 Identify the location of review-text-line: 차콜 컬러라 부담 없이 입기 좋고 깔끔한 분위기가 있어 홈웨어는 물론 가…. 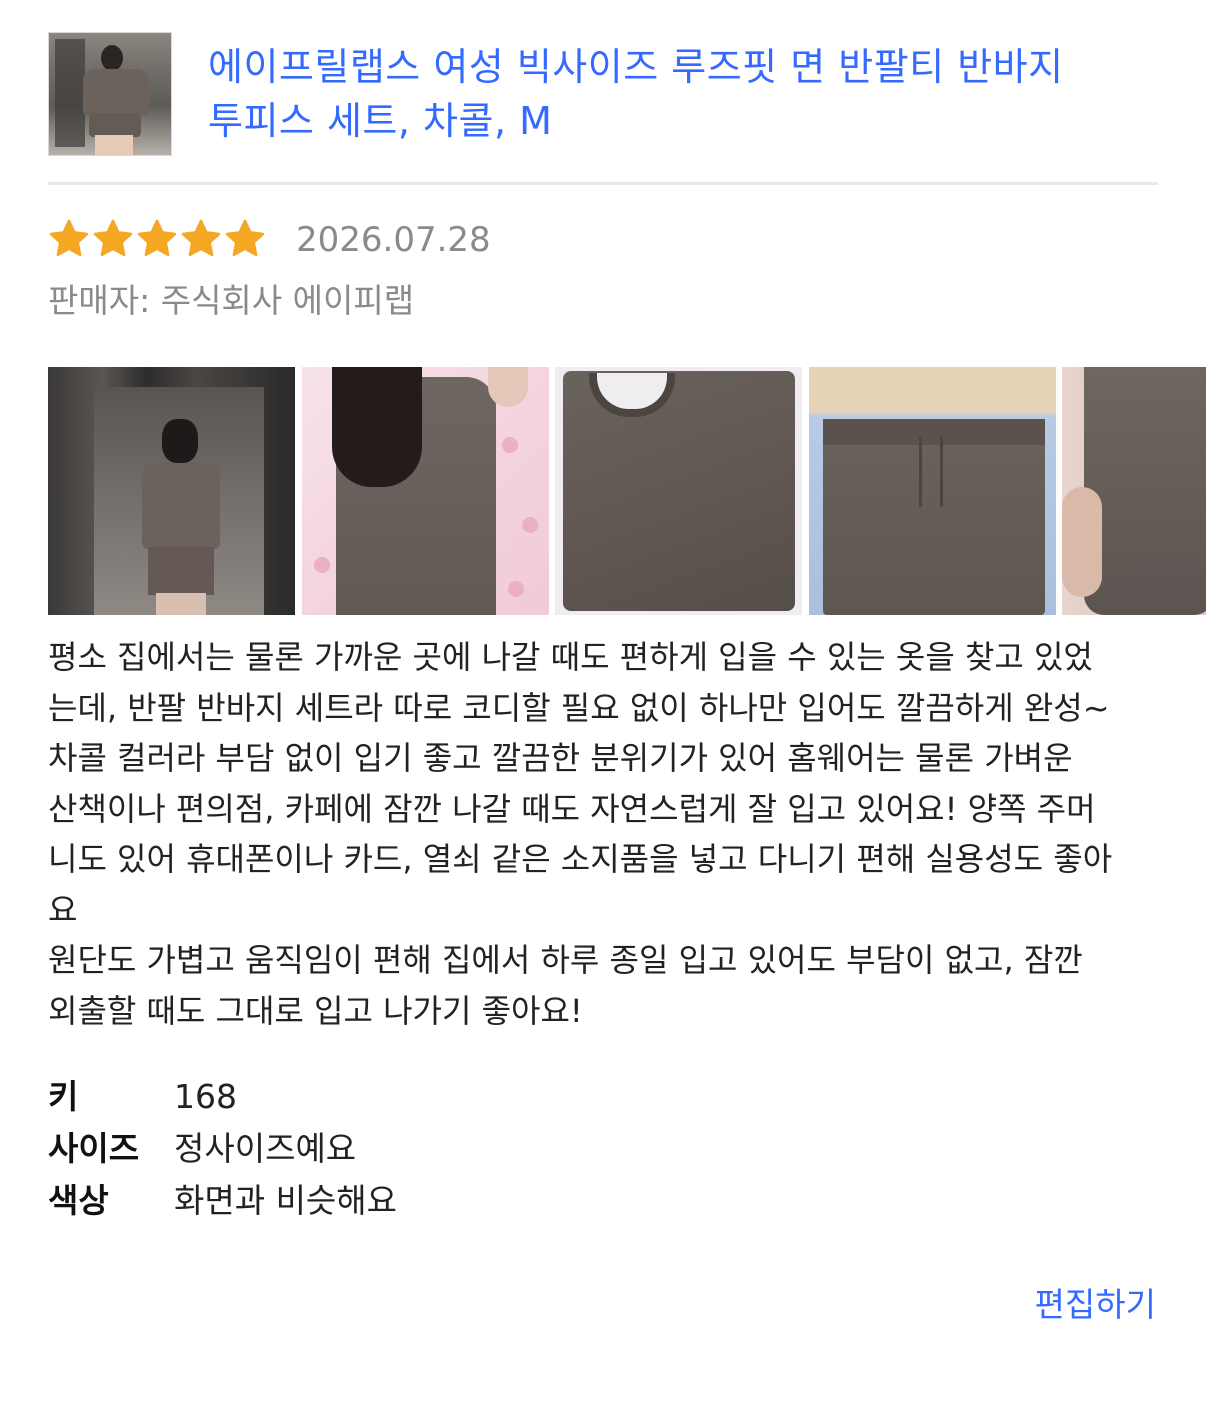
(560, 758).